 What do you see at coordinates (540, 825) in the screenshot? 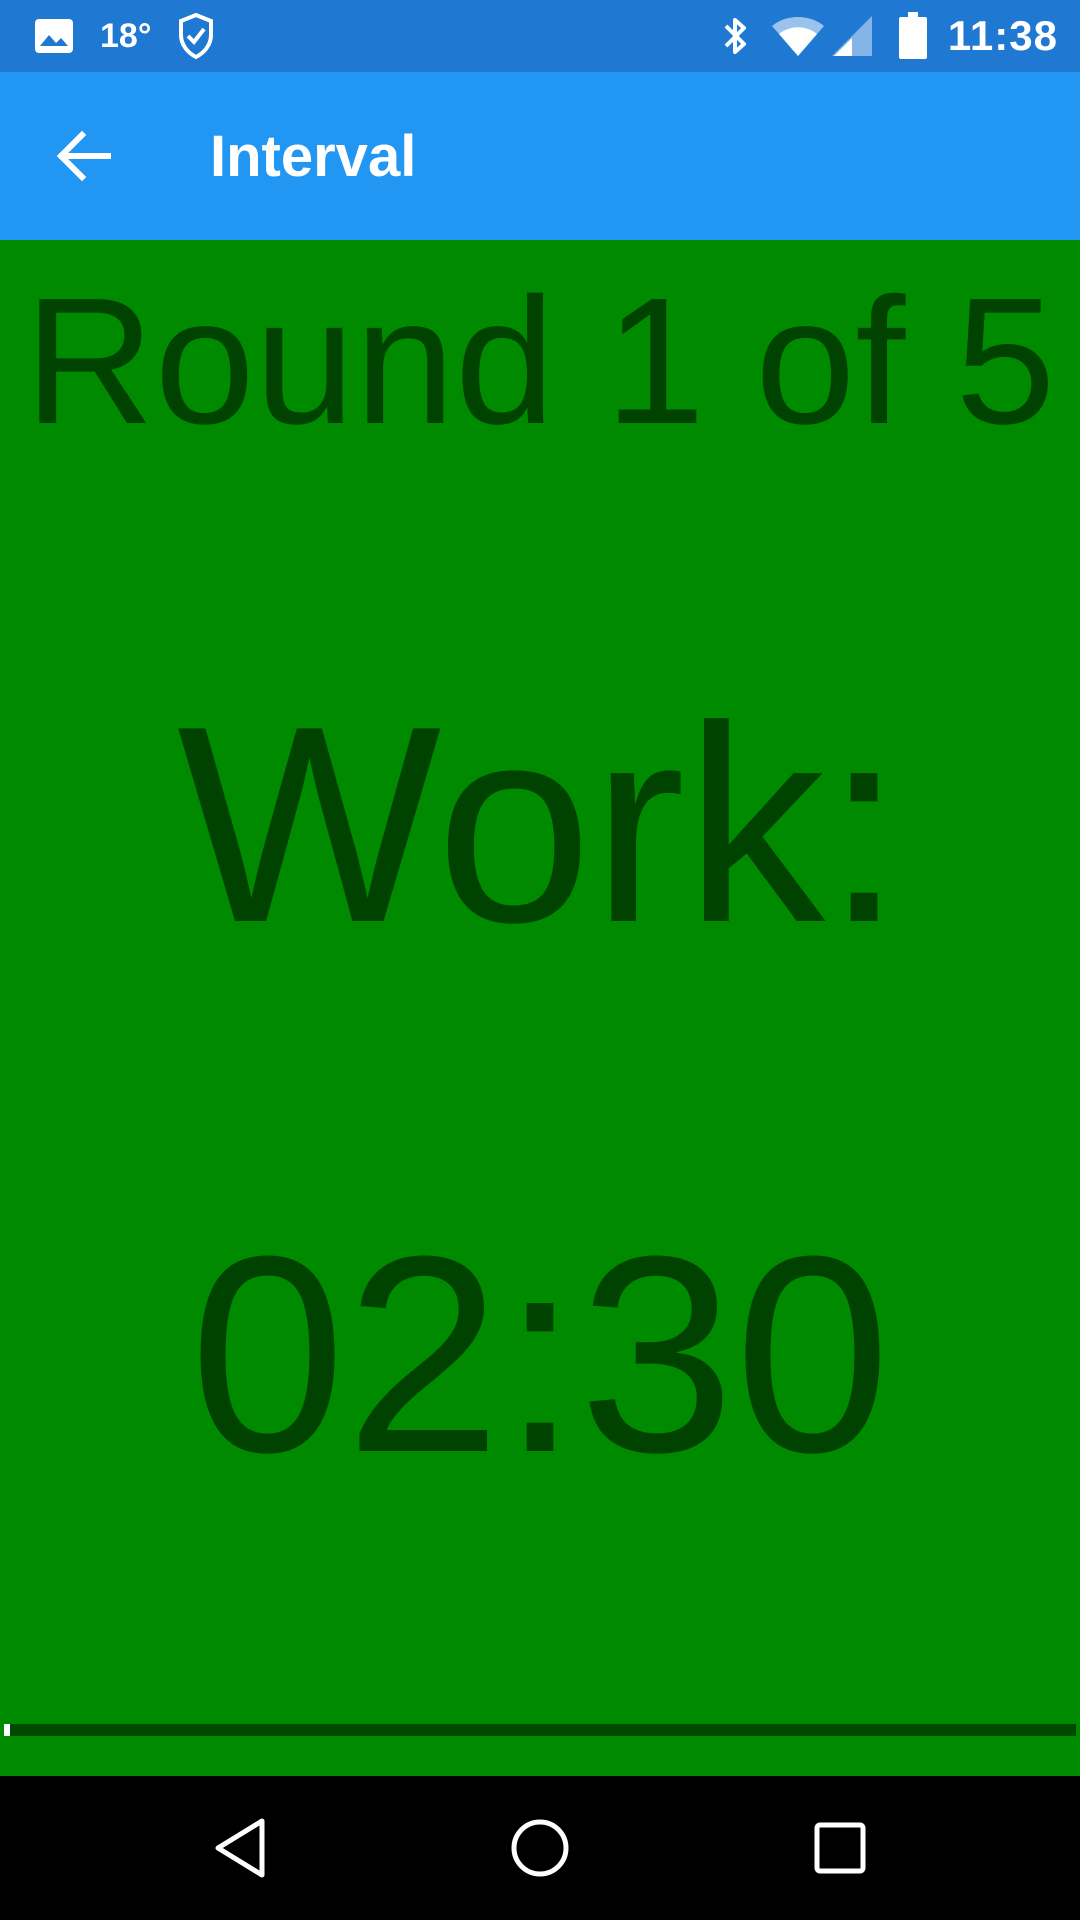
I see `phase-label: Work:` at bounding box center [540, 825].